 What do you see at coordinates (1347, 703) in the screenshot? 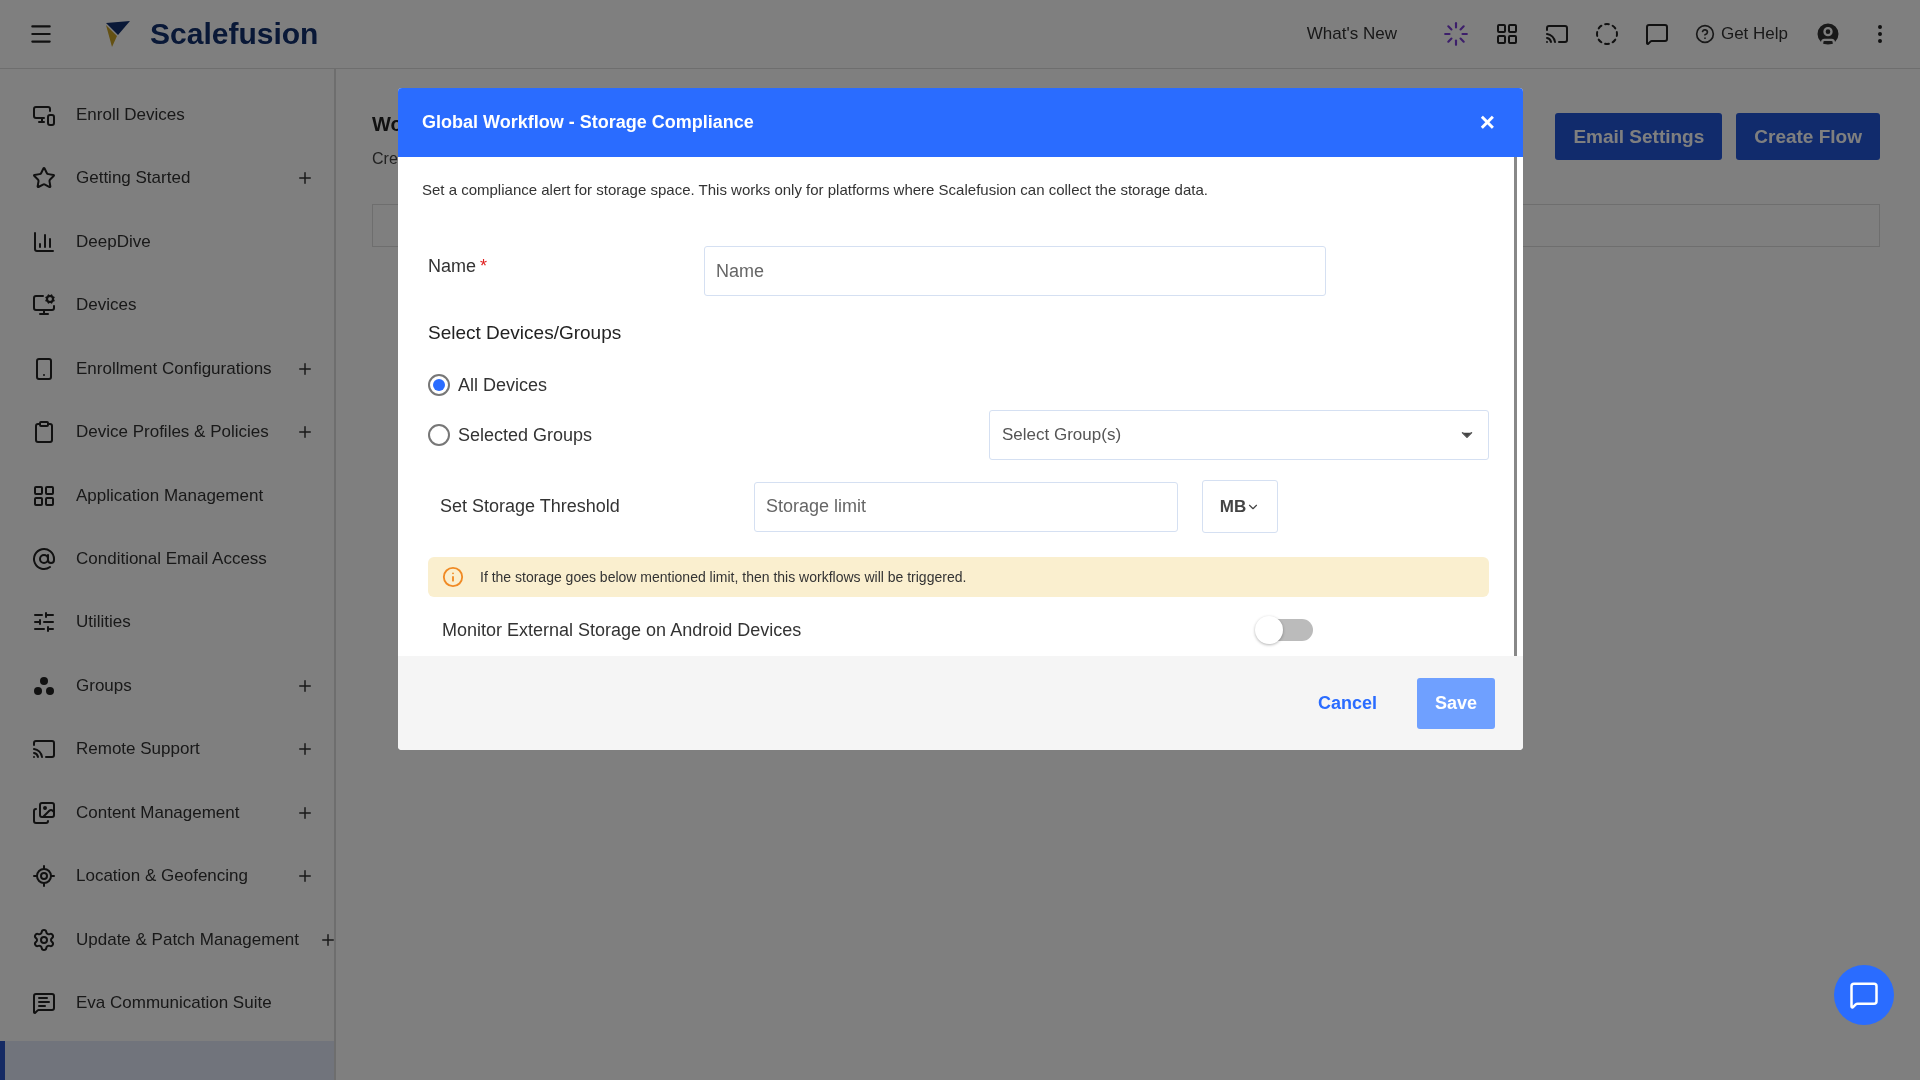
I see `cancel-button: Cancel` at bounding box center [1347, 703].